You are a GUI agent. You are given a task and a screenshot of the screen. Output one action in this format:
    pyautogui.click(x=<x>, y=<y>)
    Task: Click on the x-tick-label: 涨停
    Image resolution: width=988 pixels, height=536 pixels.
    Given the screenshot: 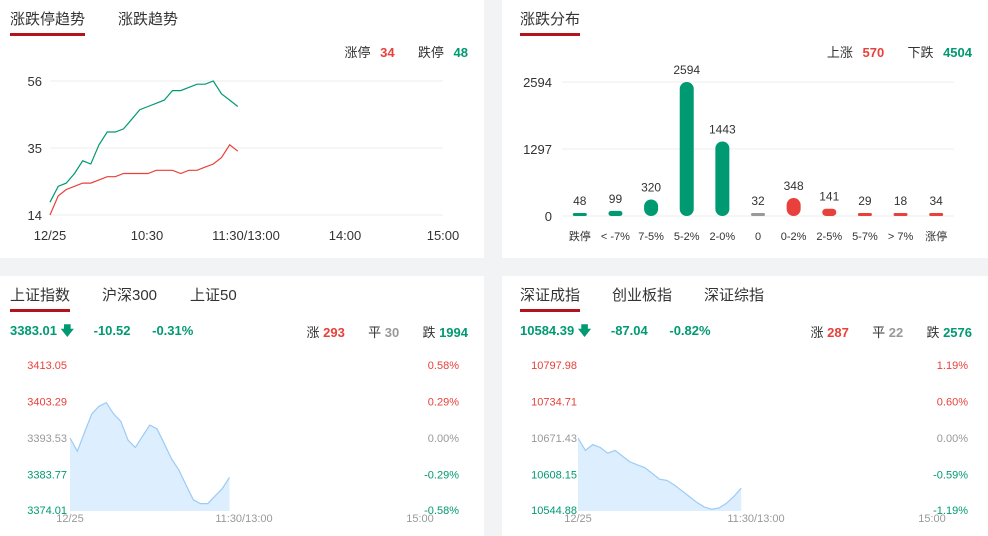 What is the action you would take?
    pyautogui.click(x=936, y=236)
    